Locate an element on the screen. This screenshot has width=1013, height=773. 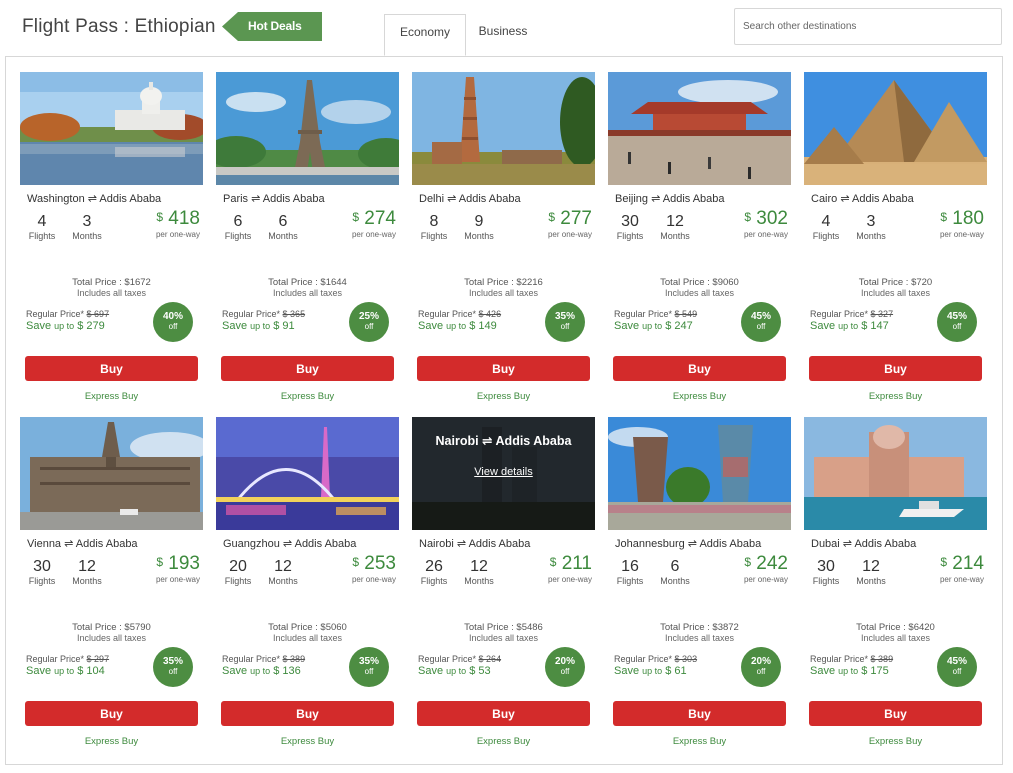
price-value: 253 is located at coordinates (380, 563).